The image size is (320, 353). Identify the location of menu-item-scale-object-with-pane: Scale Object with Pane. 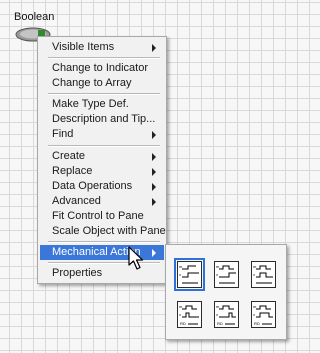
(103, 231).